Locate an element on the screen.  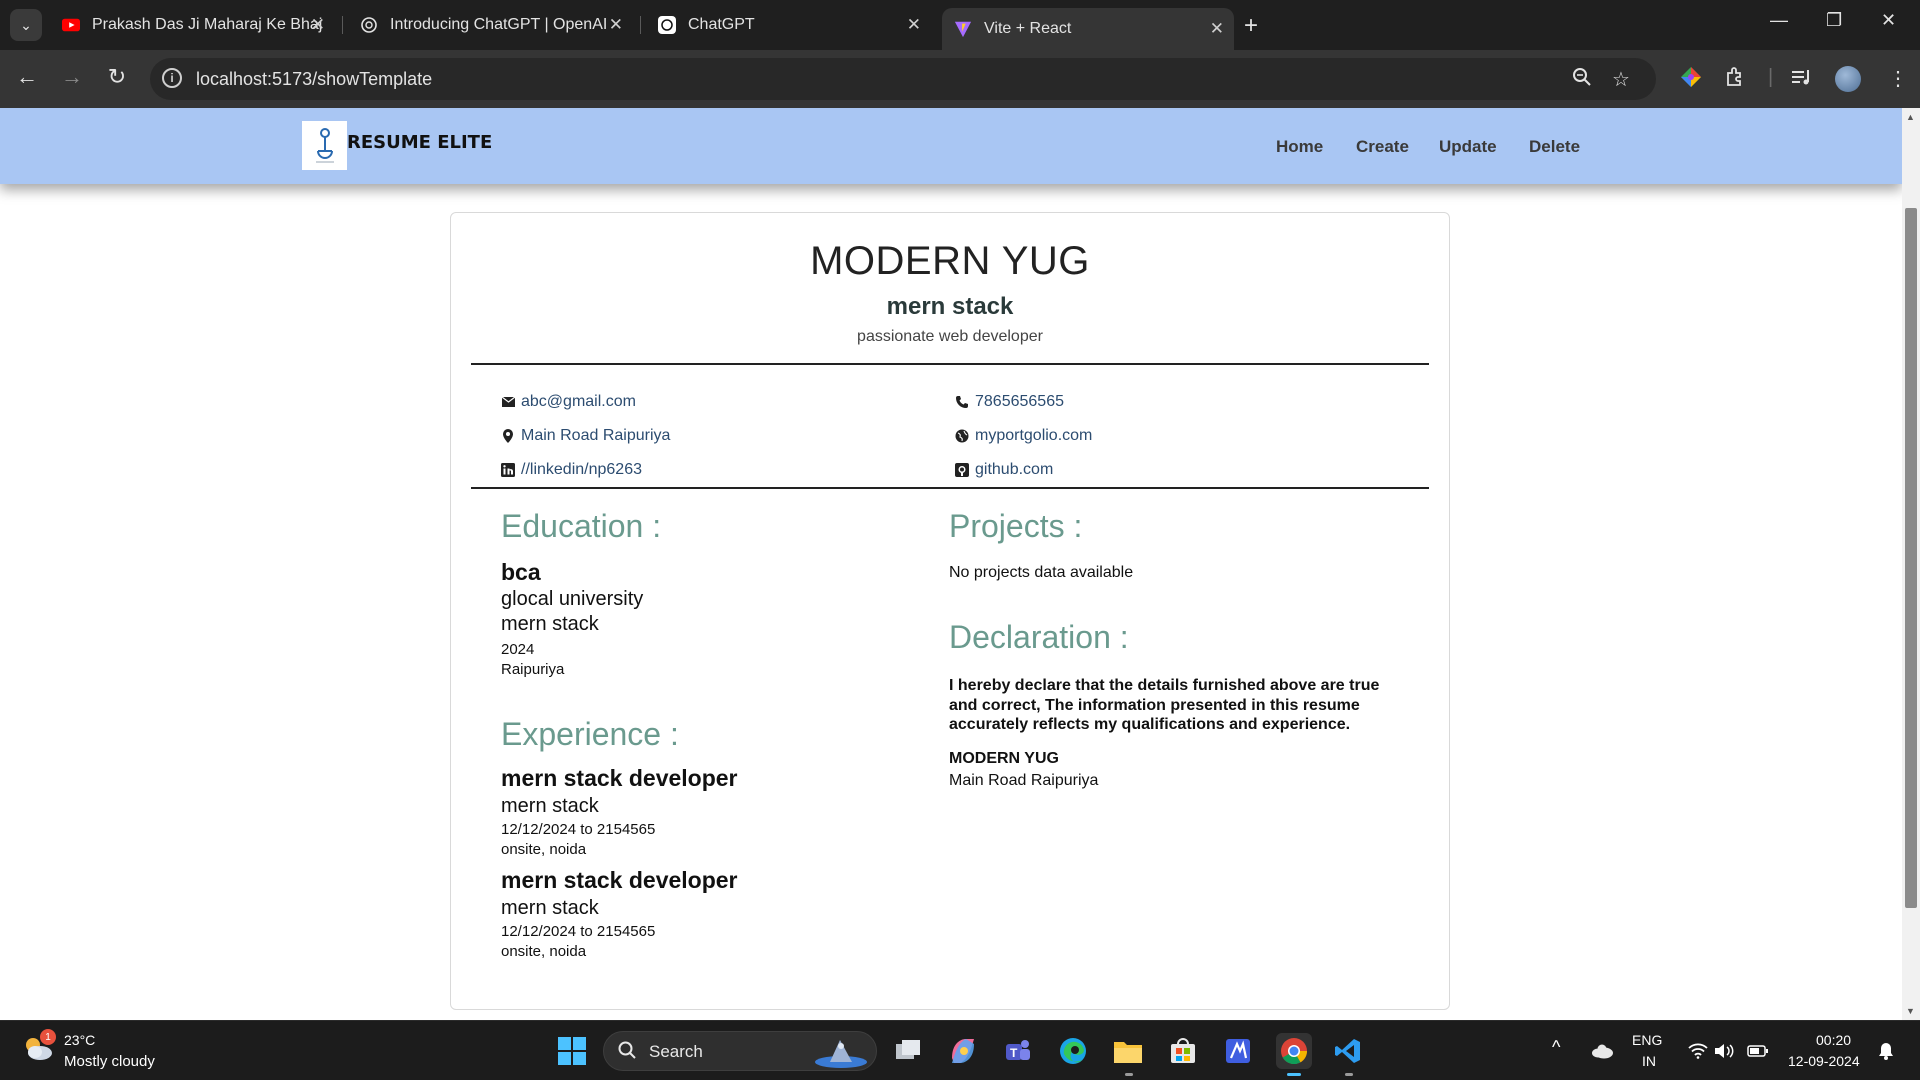
bookmark-star-icon: ☆ is located at coordinates (1621, 79).